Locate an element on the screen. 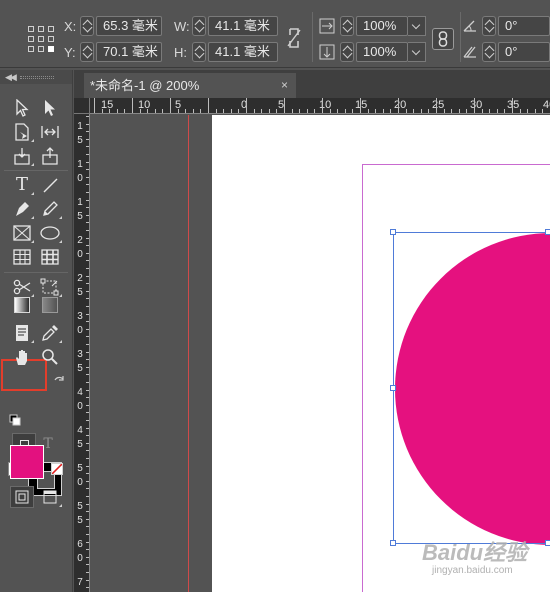 Image resolution: width=550 pixels, height=592 pixels. pen-tool-icon is located at coordinates (22, 209).